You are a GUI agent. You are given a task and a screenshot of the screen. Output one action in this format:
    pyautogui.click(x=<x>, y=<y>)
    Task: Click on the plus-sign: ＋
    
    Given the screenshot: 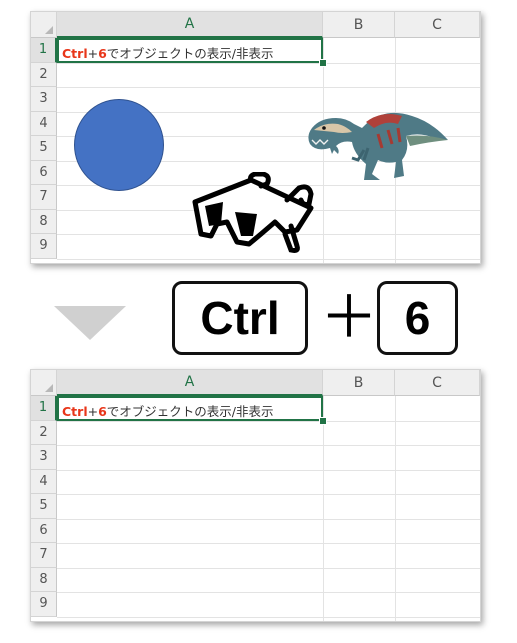 What is the action you would take?
    pyautogui.click(x=349, y=317)
    